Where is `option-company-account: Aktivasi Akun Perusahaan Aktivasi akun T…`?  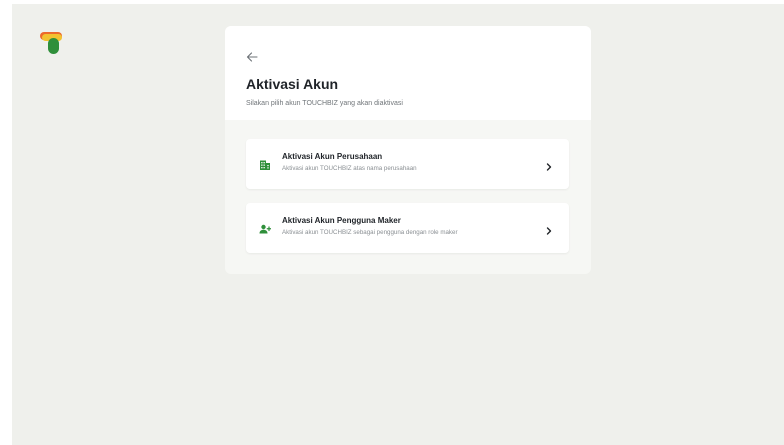 option-company-account: Aktivasi Akun Perusahaan Aktivasi akun T… is located at coordinates (407, 164).